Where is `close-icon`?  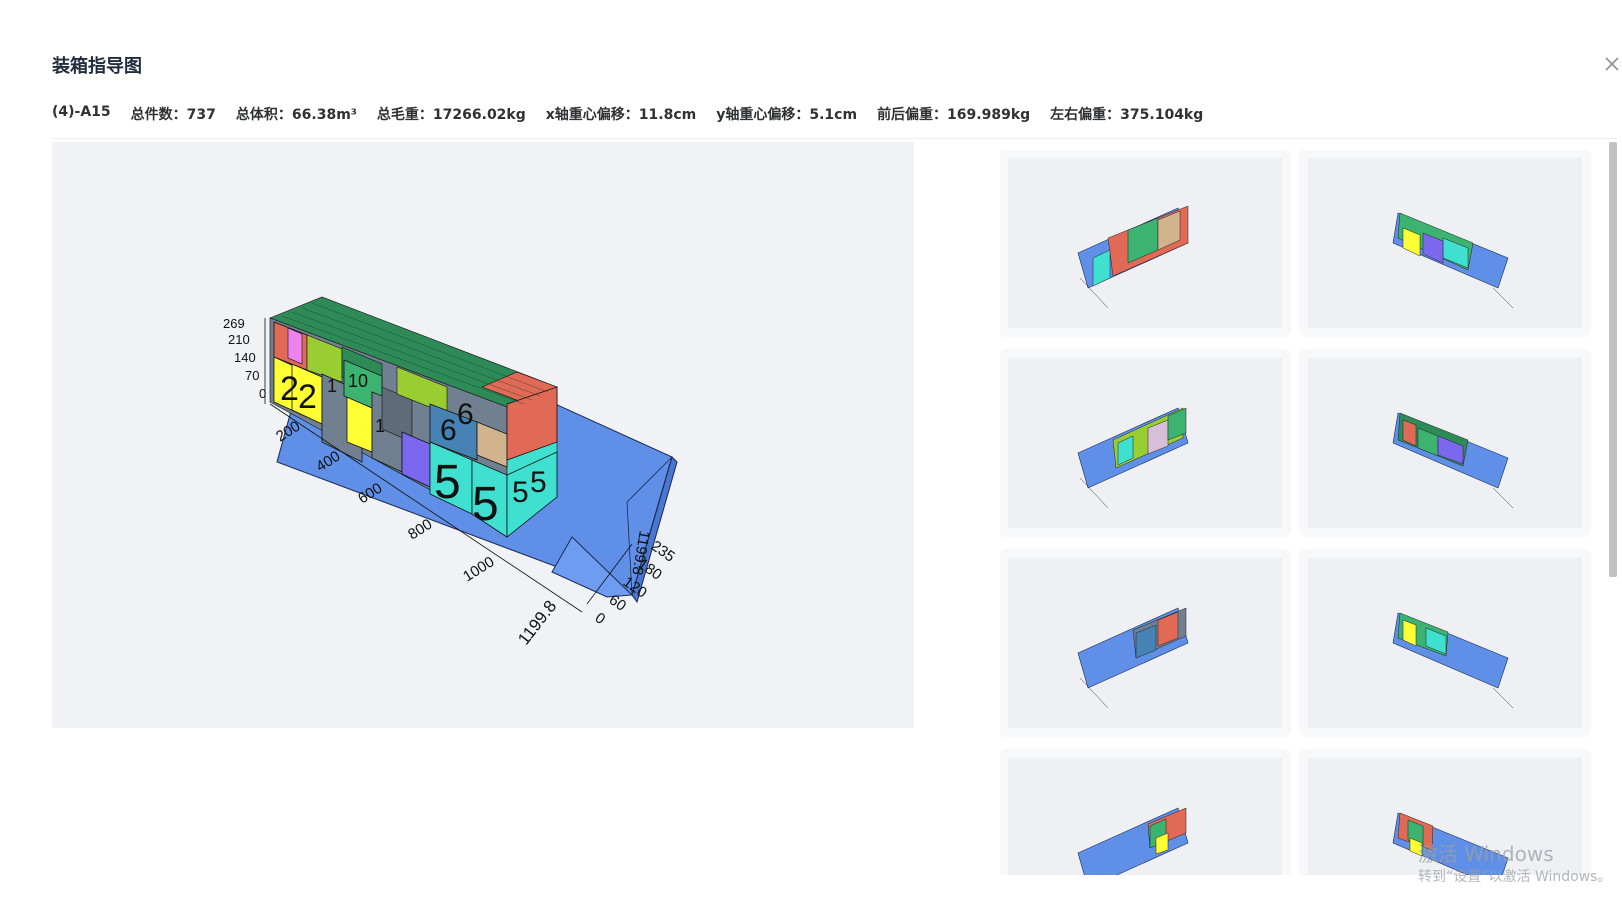 close-icon is located at coordinates (1612, 64).